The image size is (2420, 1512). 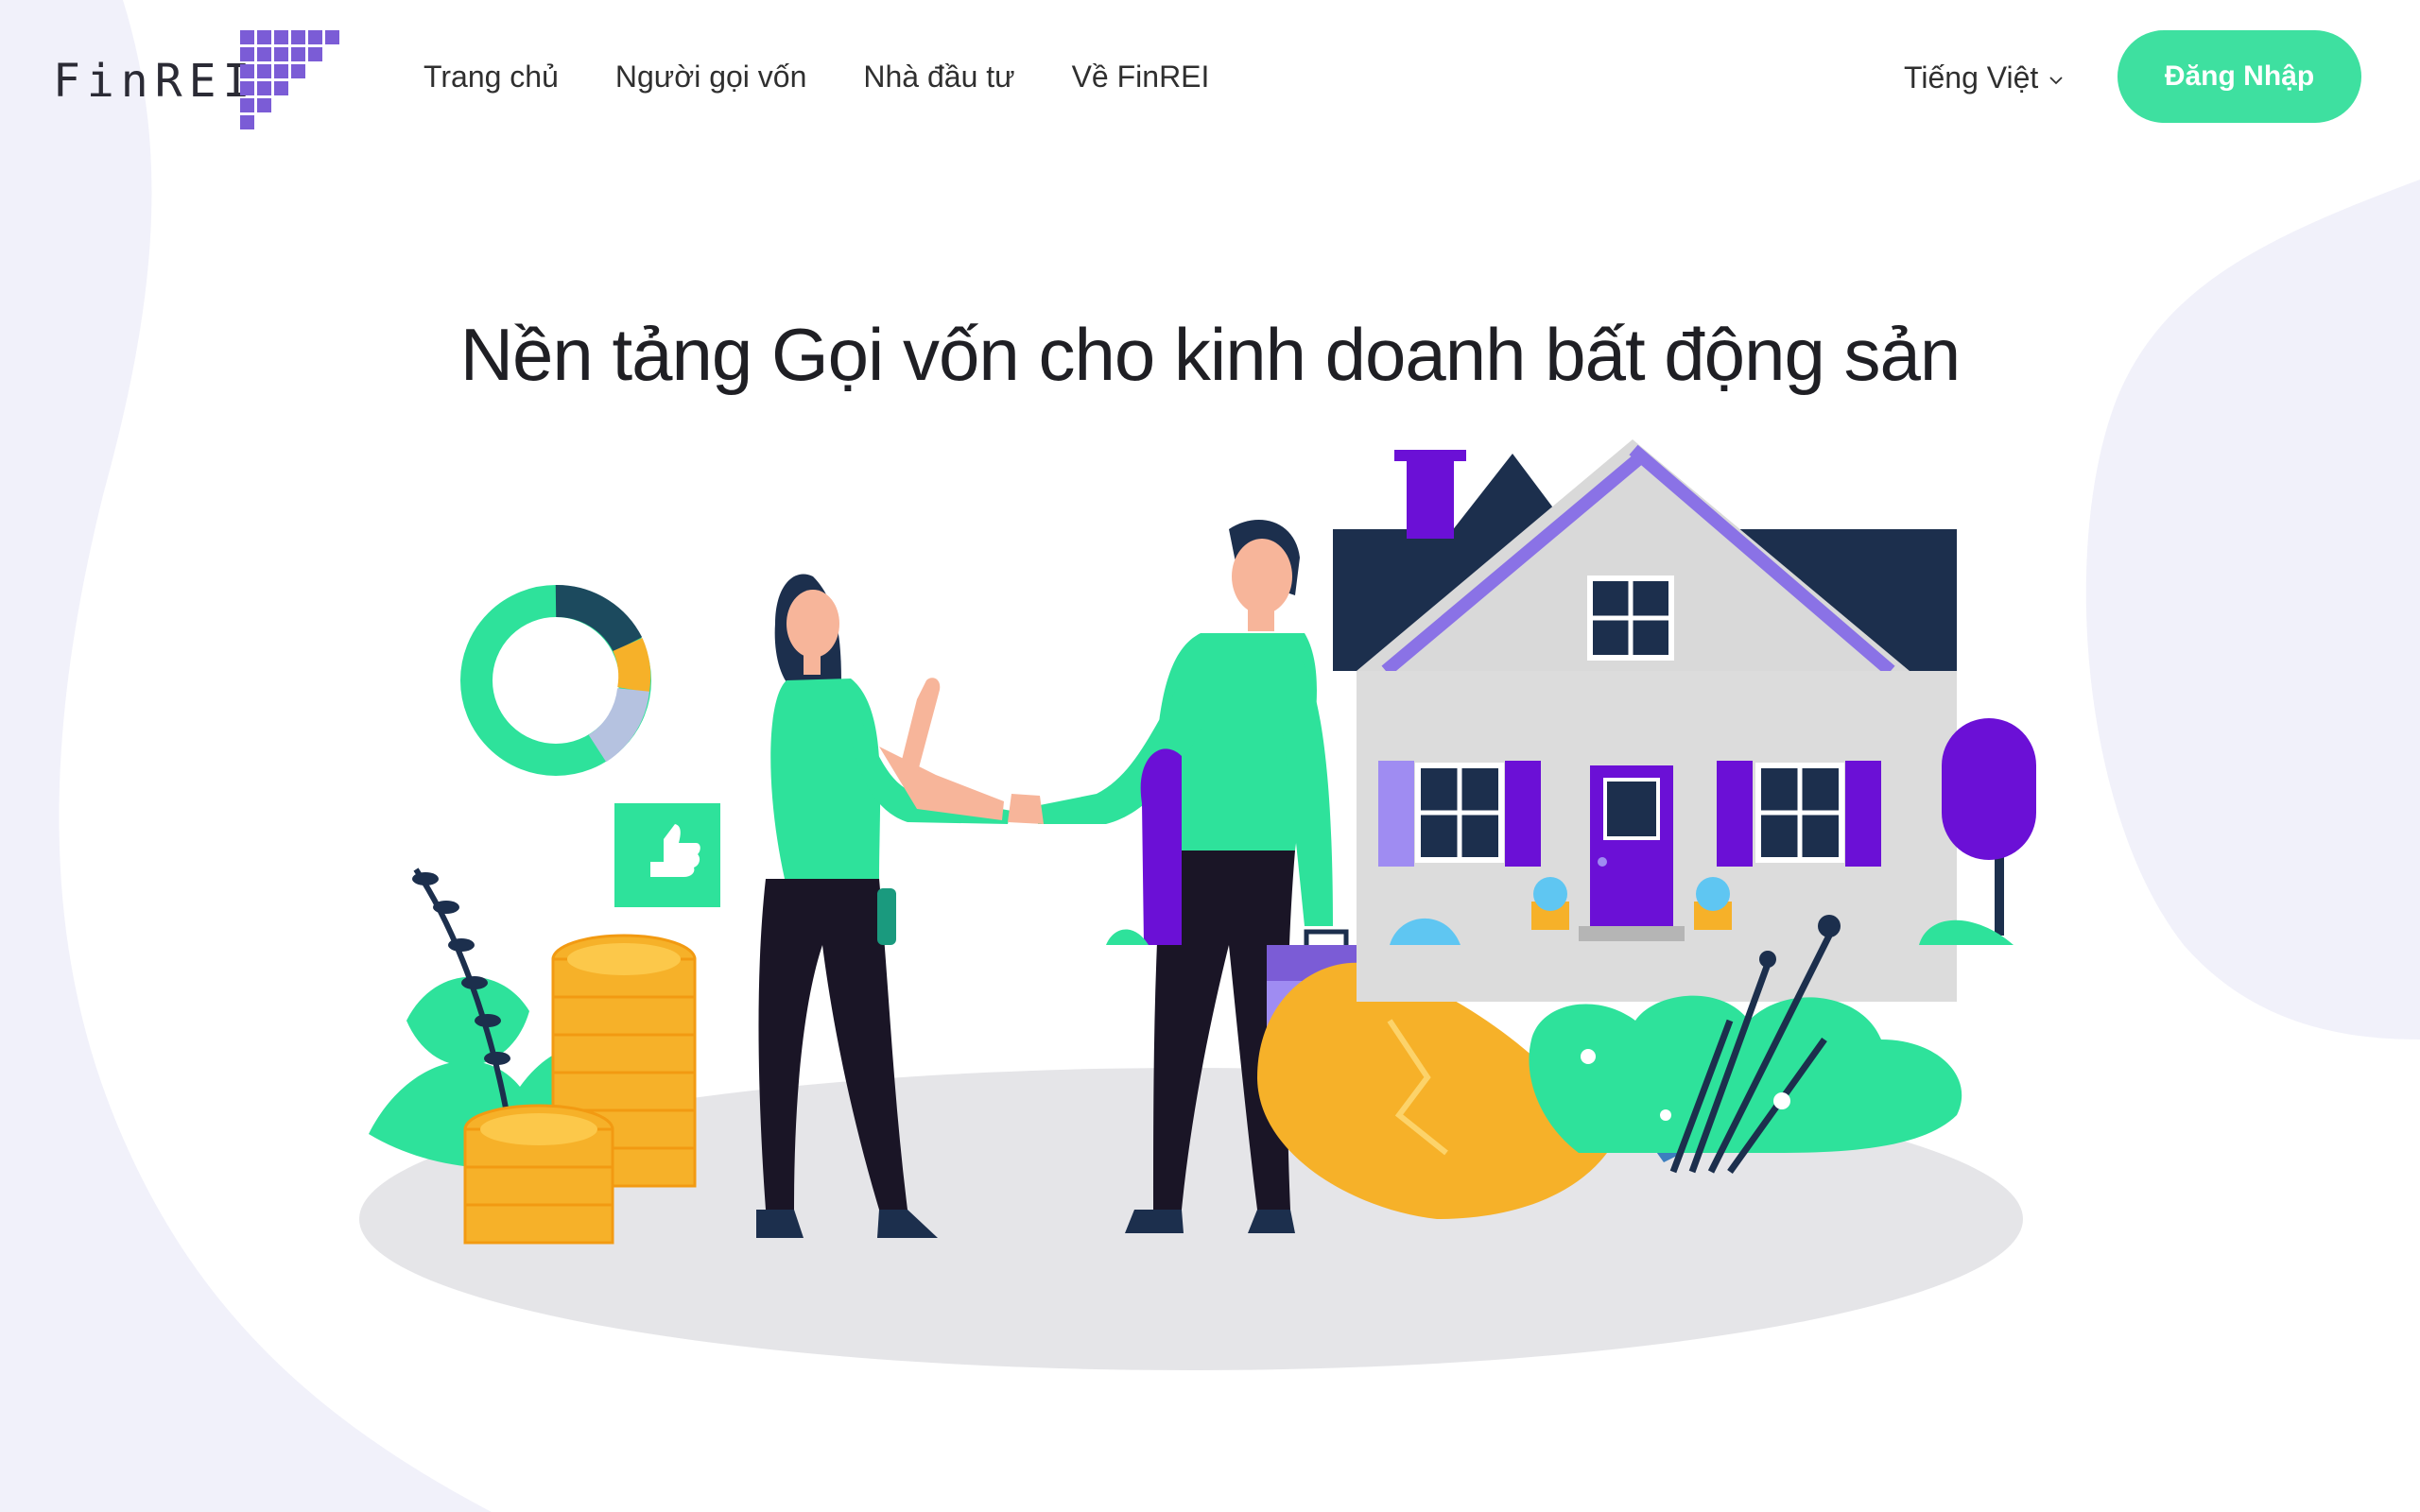 What do you see at coordinates (155, 81) in the screenshot?
I see `logo-wordmark: FinREI` at bounding box center [155, 81].